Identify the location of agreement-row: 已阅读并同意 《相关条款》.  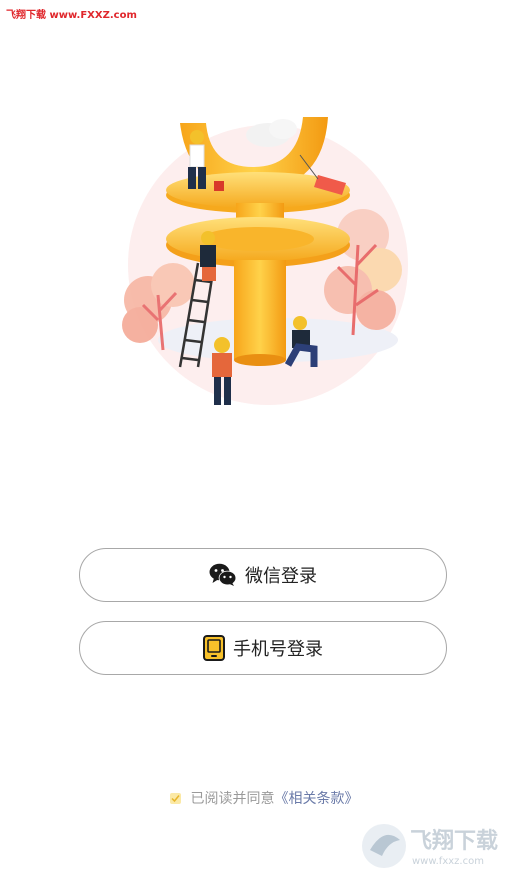
(264, 798).